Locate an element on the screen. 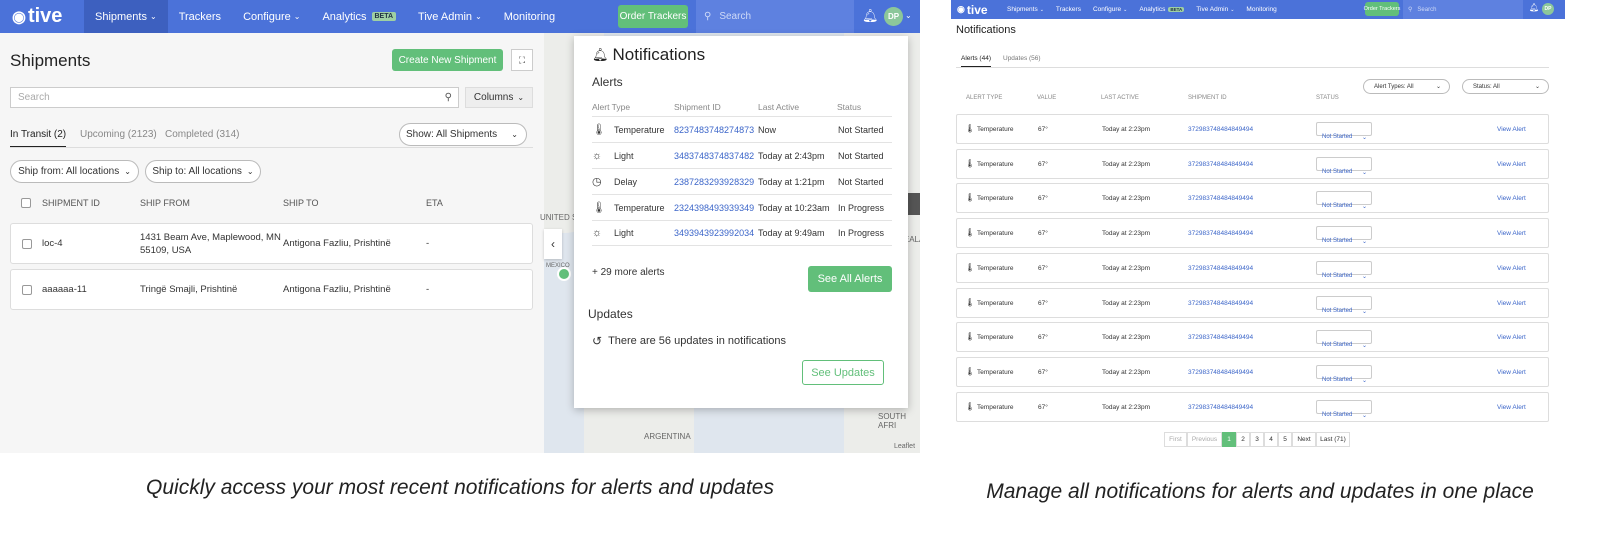 The image size is (1600, 544). page-first: First is located at coordinates (1175, 439).